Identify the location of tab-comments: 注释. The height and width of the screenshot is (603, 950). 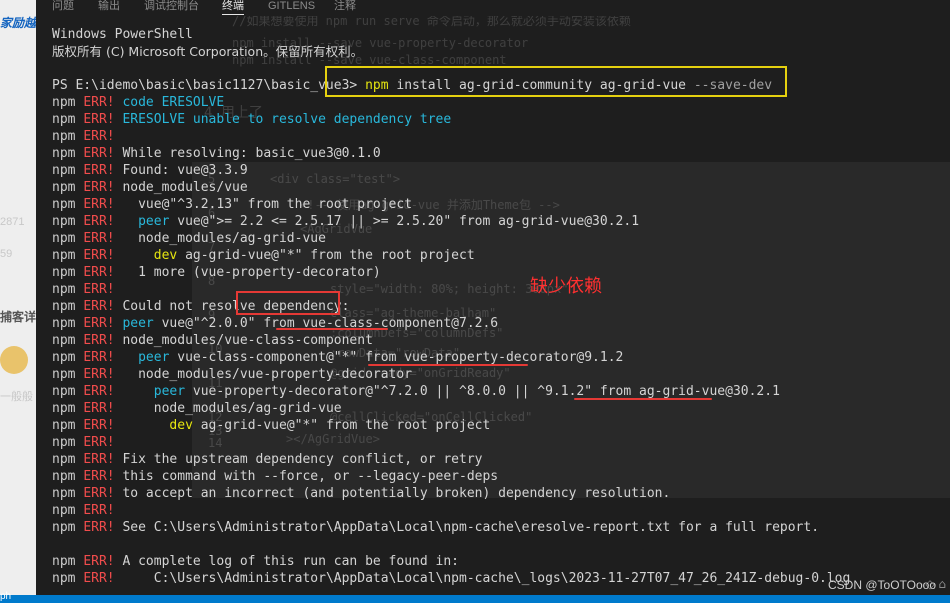
(345, 7).